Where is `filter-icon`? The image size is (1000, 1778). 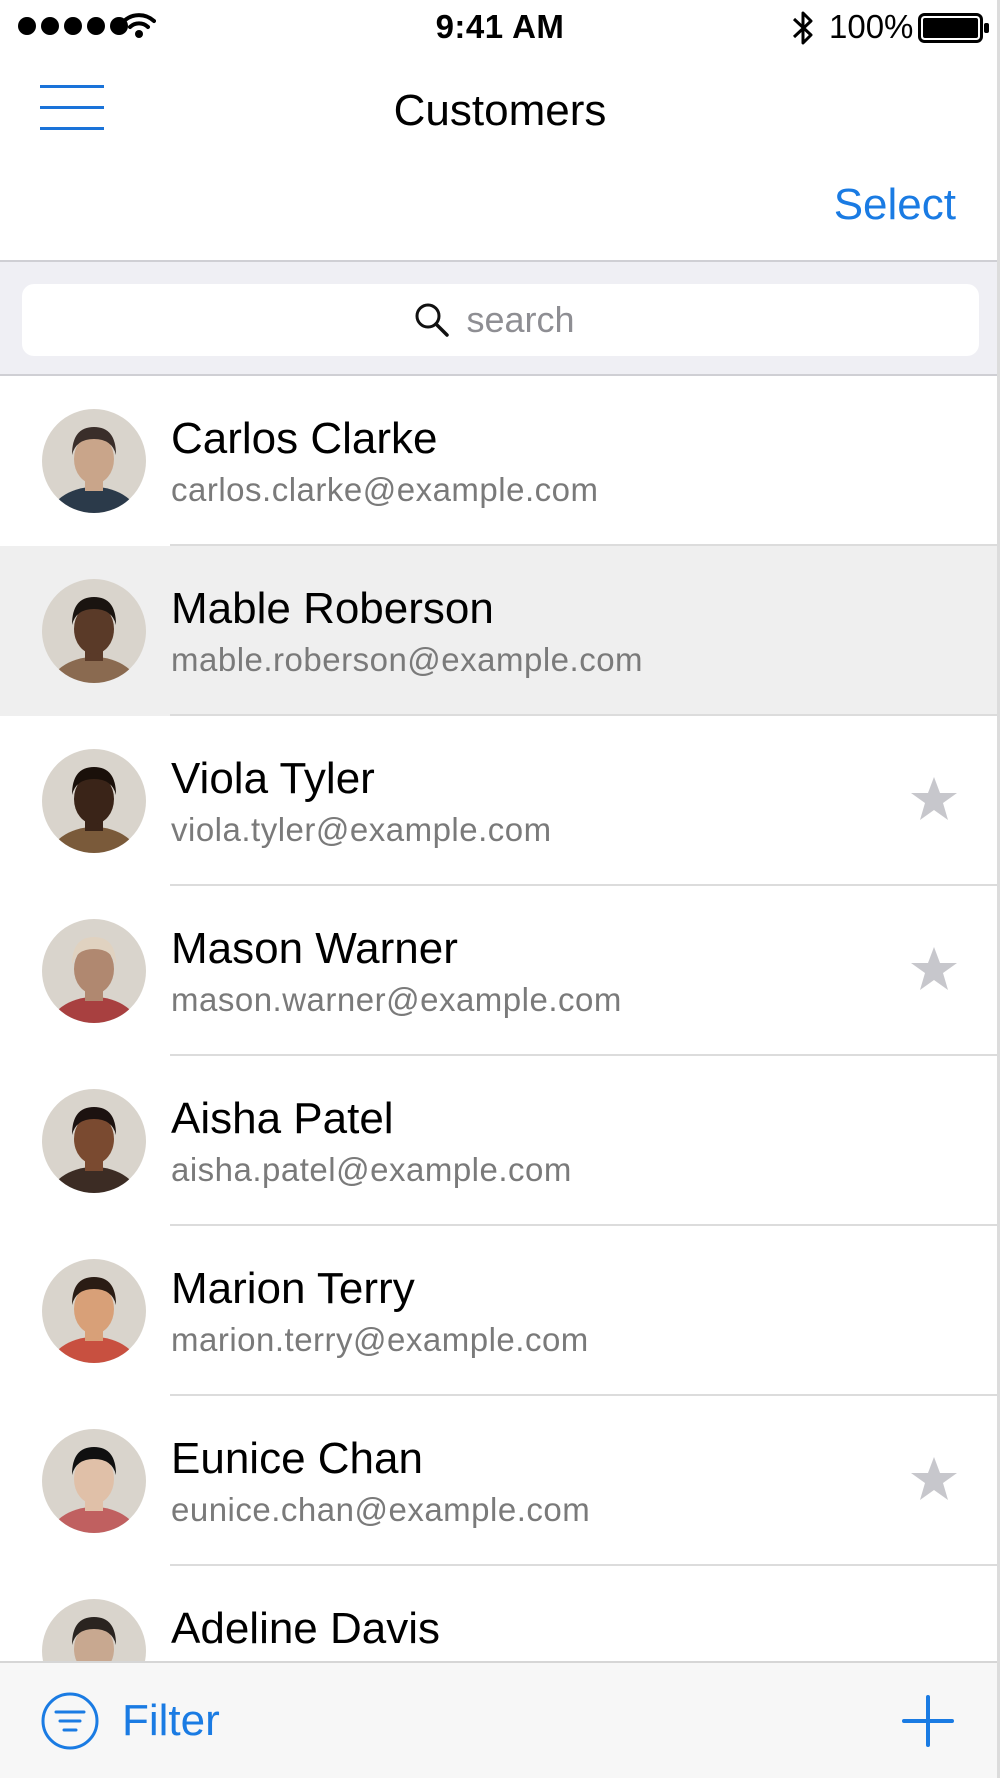
filter-icon is located at coordinates (70, 1721).